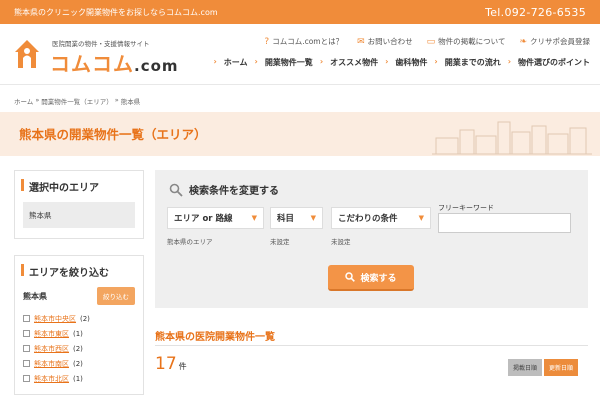 The image size is (600, 395). Describe the element at coordinates (171, 364) in the screenshot. I see `result-count: 17 件` at that location.